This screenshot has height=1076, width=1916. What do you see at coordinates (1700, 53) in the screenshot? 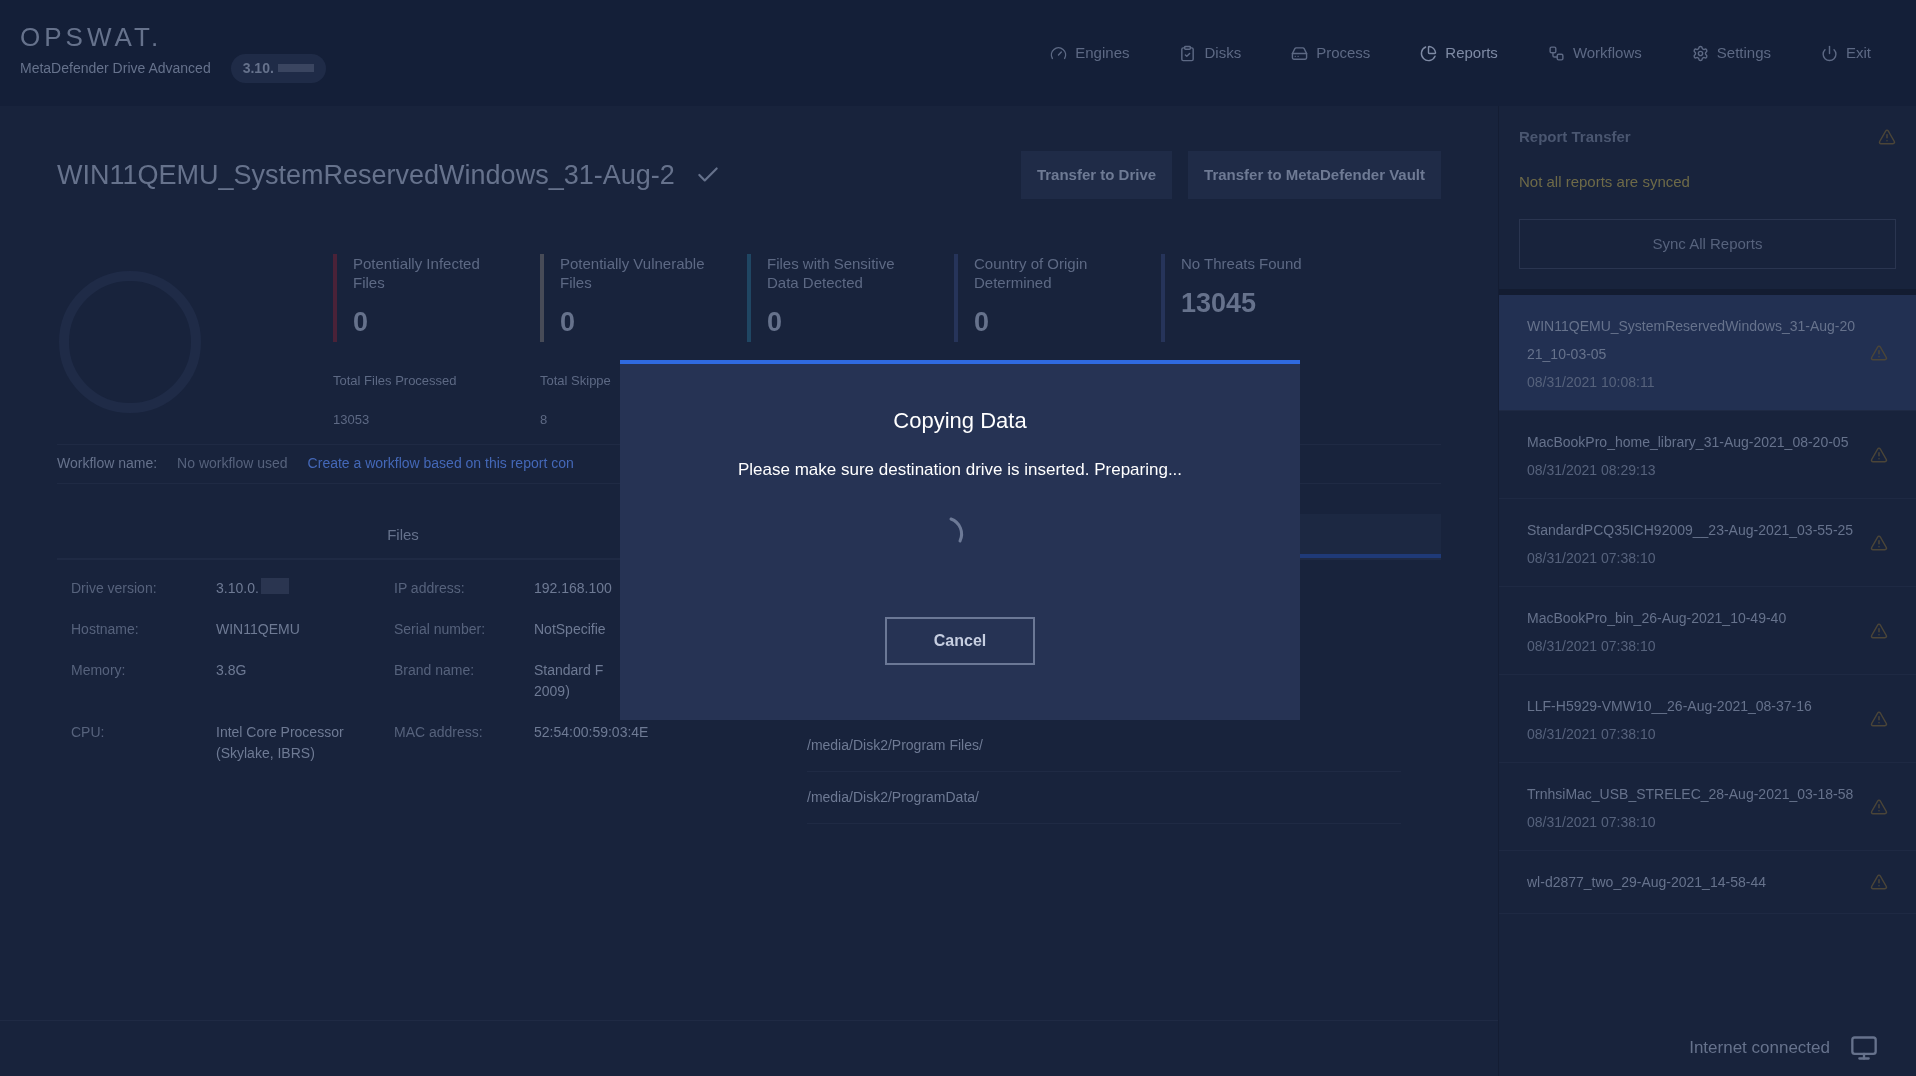
I see `settings-icon` at bounding box center [1700, 53].